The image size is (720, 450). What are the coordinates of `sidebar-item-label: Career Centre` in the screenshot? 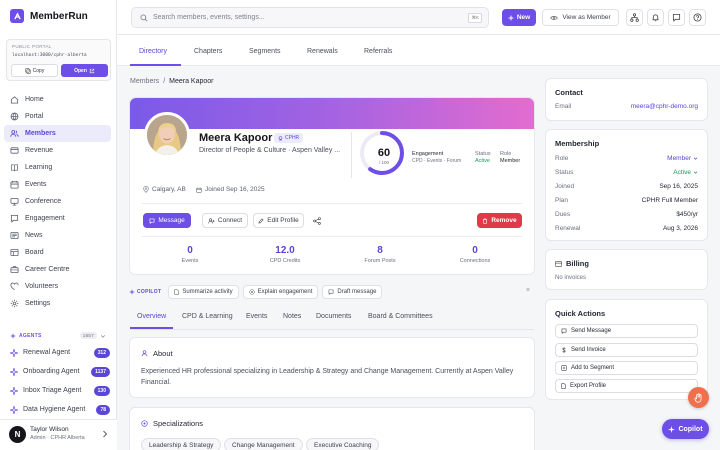 It's located at (47, 269).